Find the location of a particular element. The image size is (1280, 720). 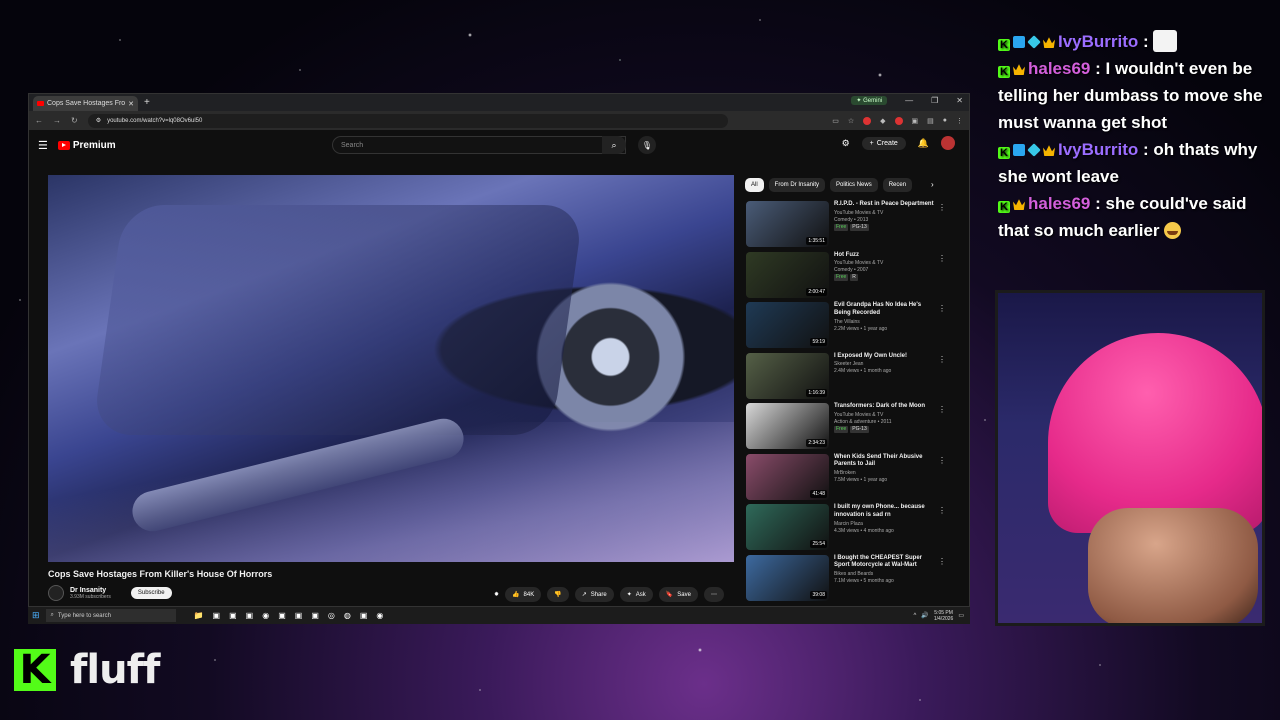

tab-close-icon: ✕ is located at coordinates (131, 104).